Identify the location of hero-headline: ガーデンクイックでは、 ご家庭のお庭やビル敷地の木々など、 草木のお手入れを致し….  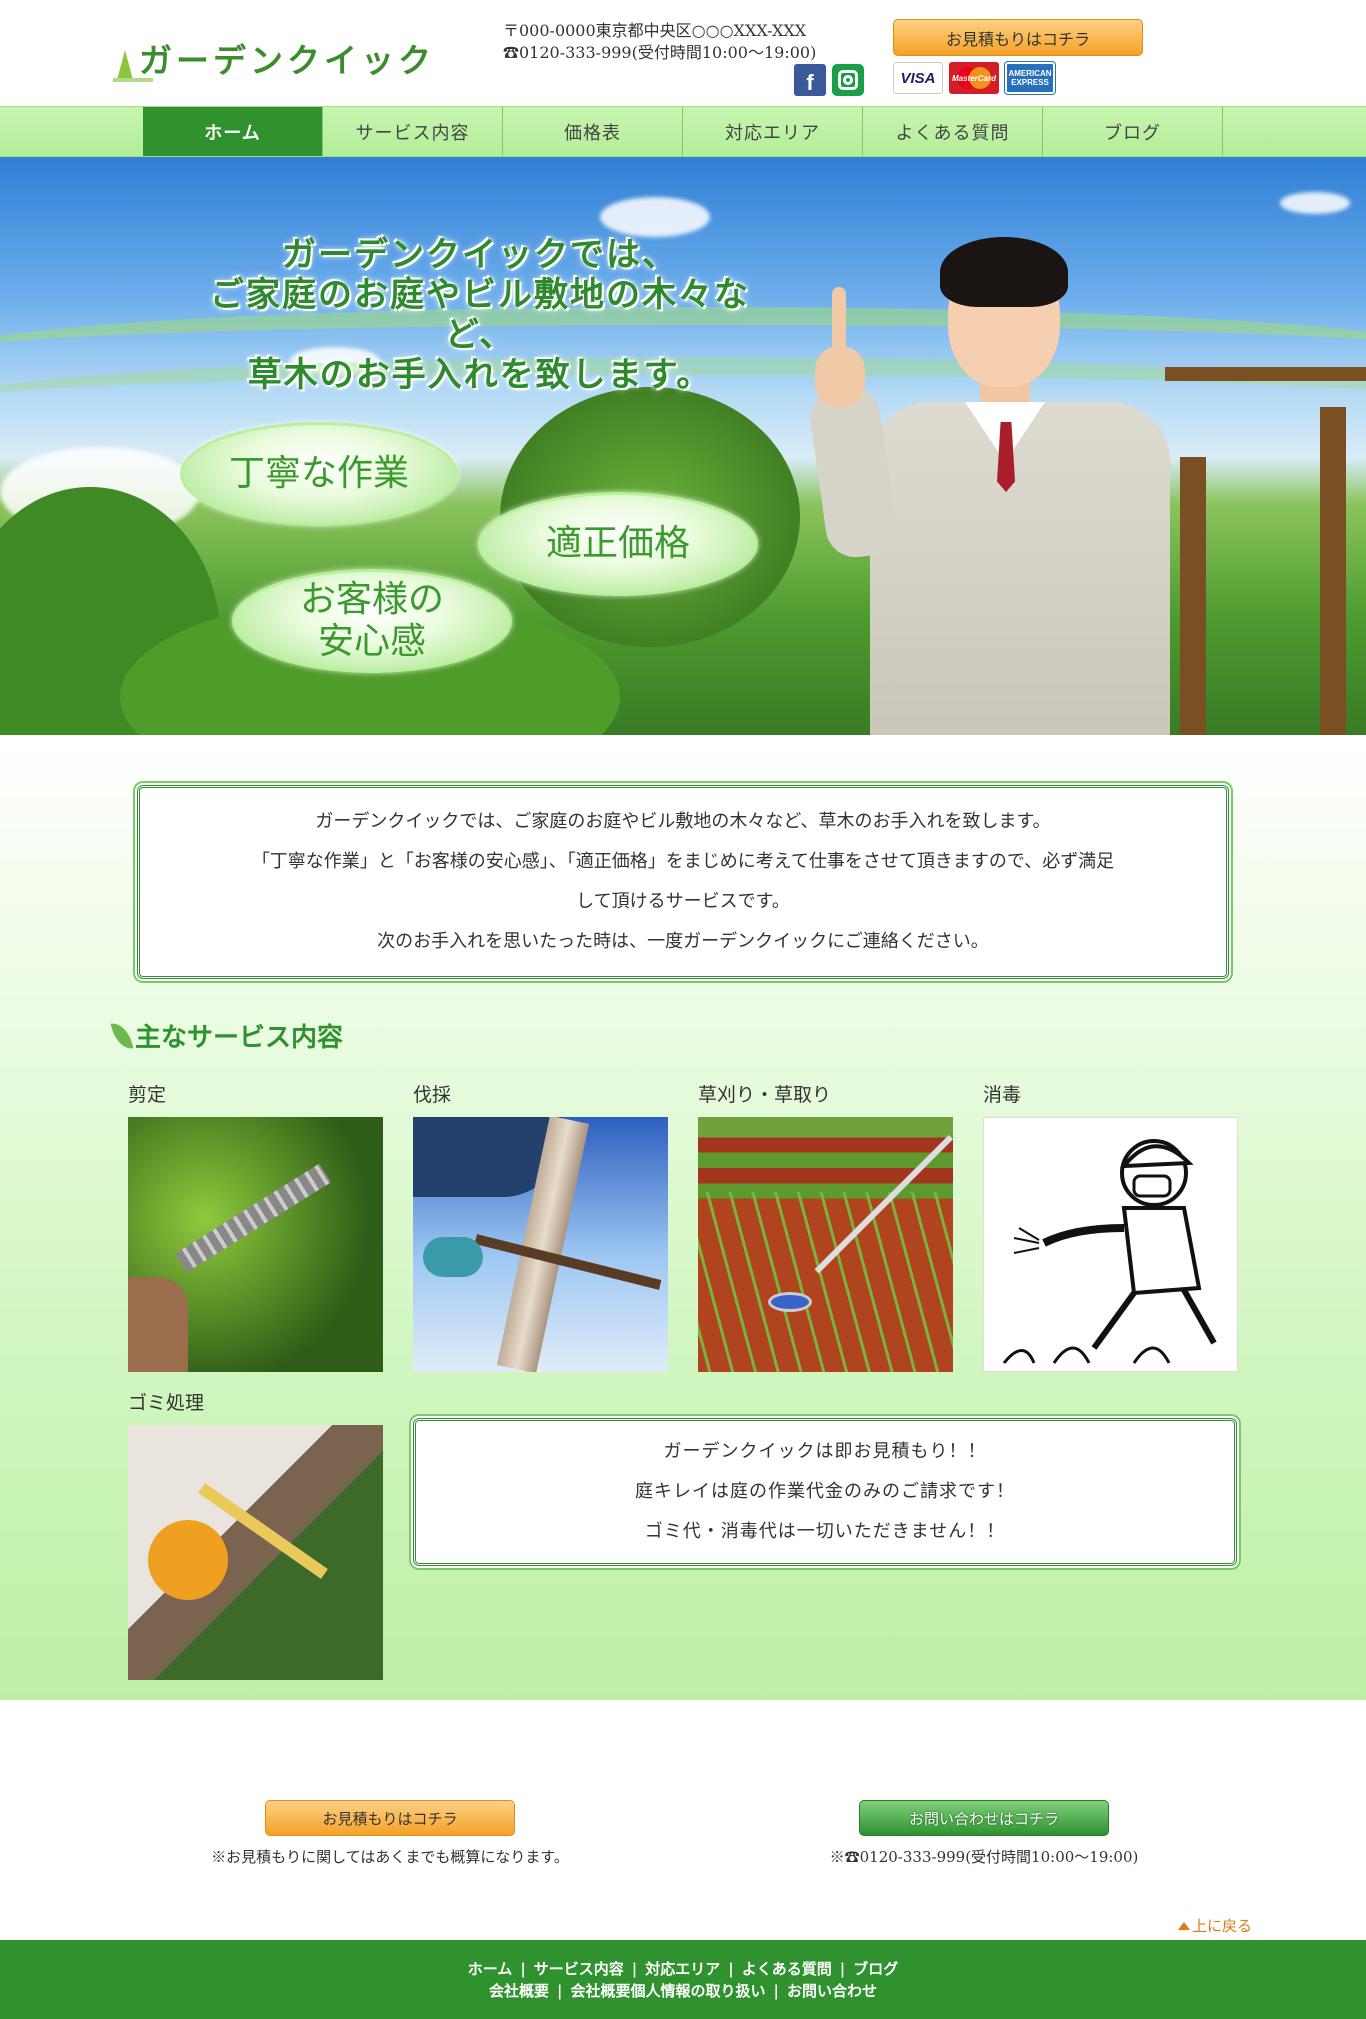
(480, 315).